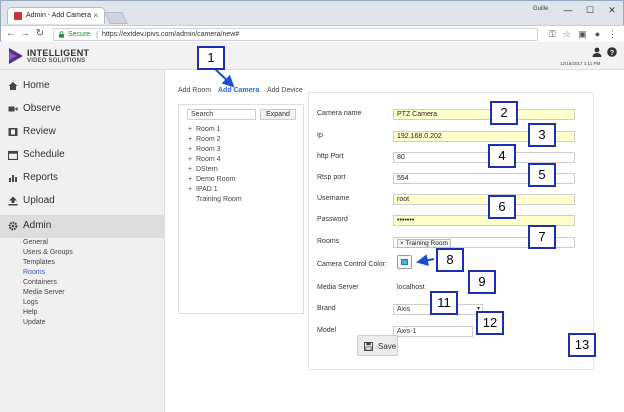 Image resolution: width=624 pixels, height=412 pixels. Describe the element at coordinates (40, 34) in the screenshot. I see `reload-button: ↻` at that location.